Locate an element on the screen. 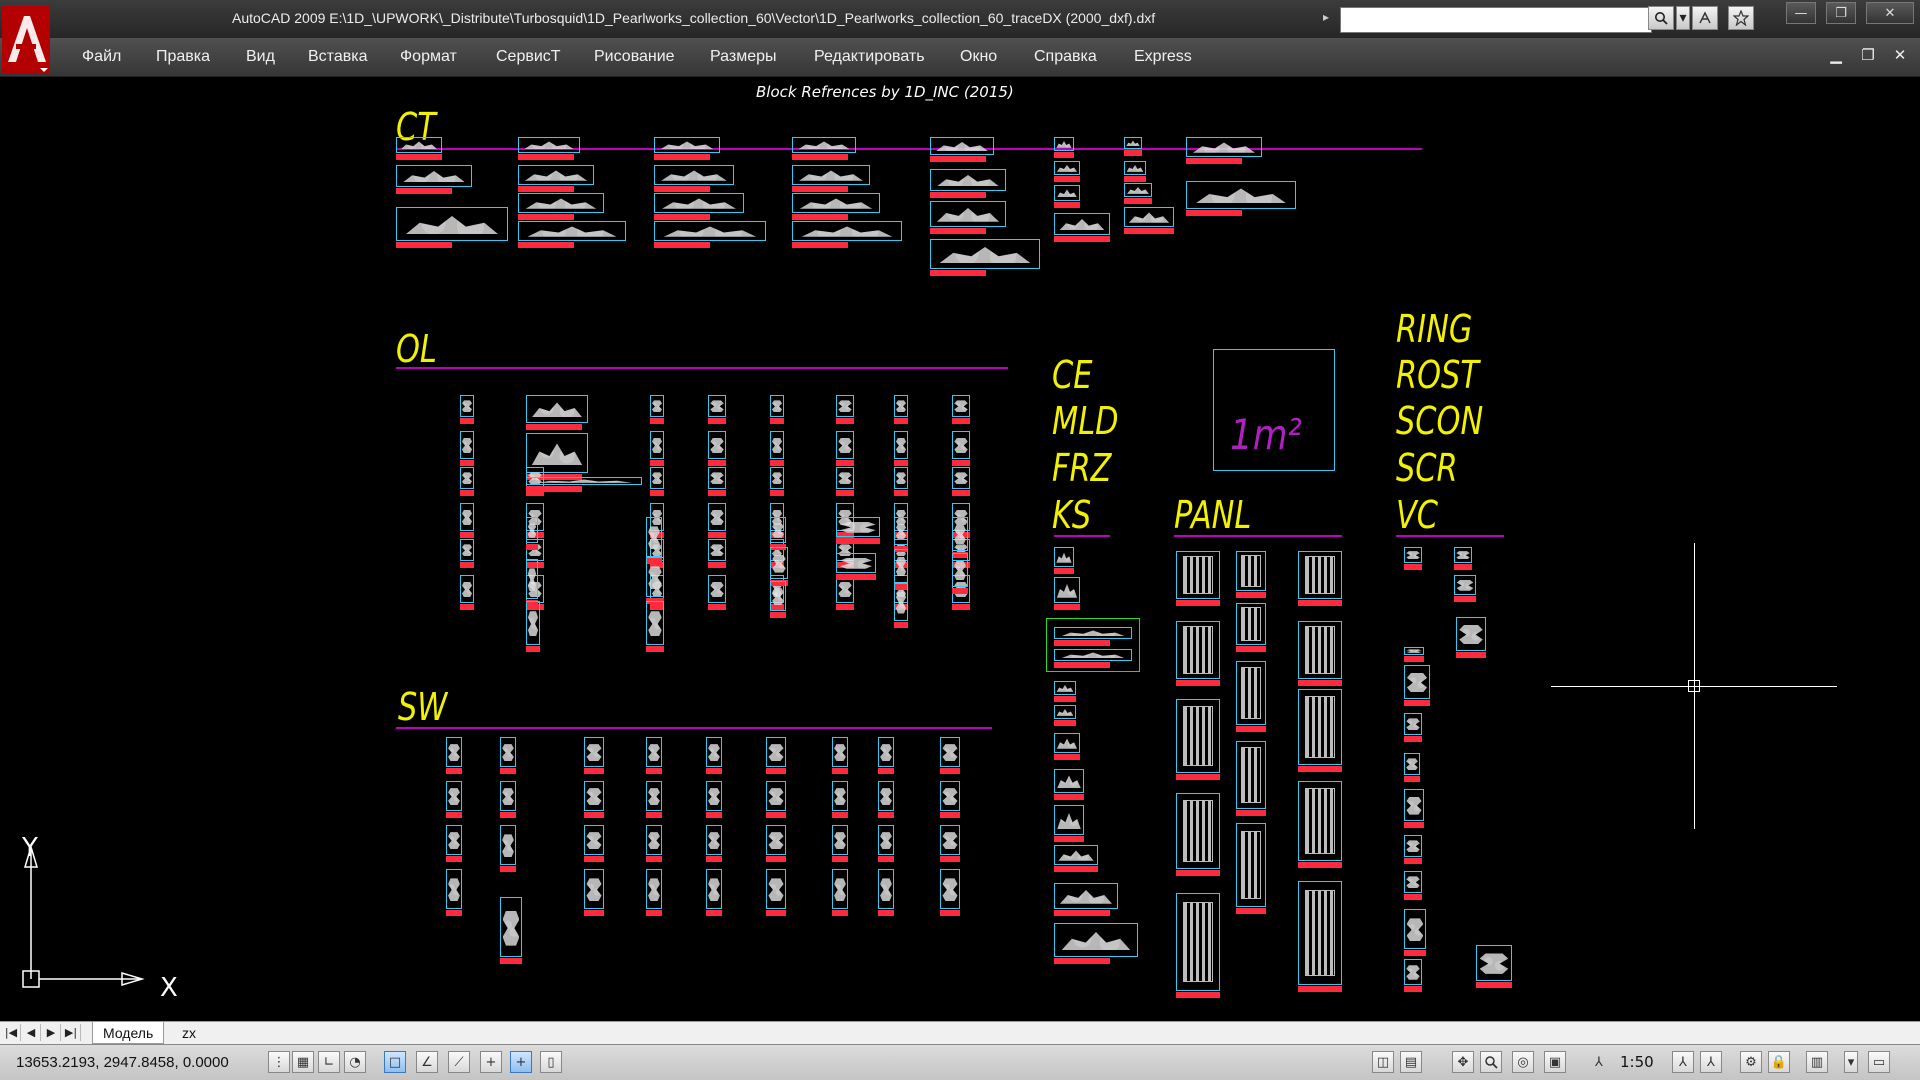 This screenshot has height=1080, width=1920. favorites-star-icon is located at coordinates (1741, 18).